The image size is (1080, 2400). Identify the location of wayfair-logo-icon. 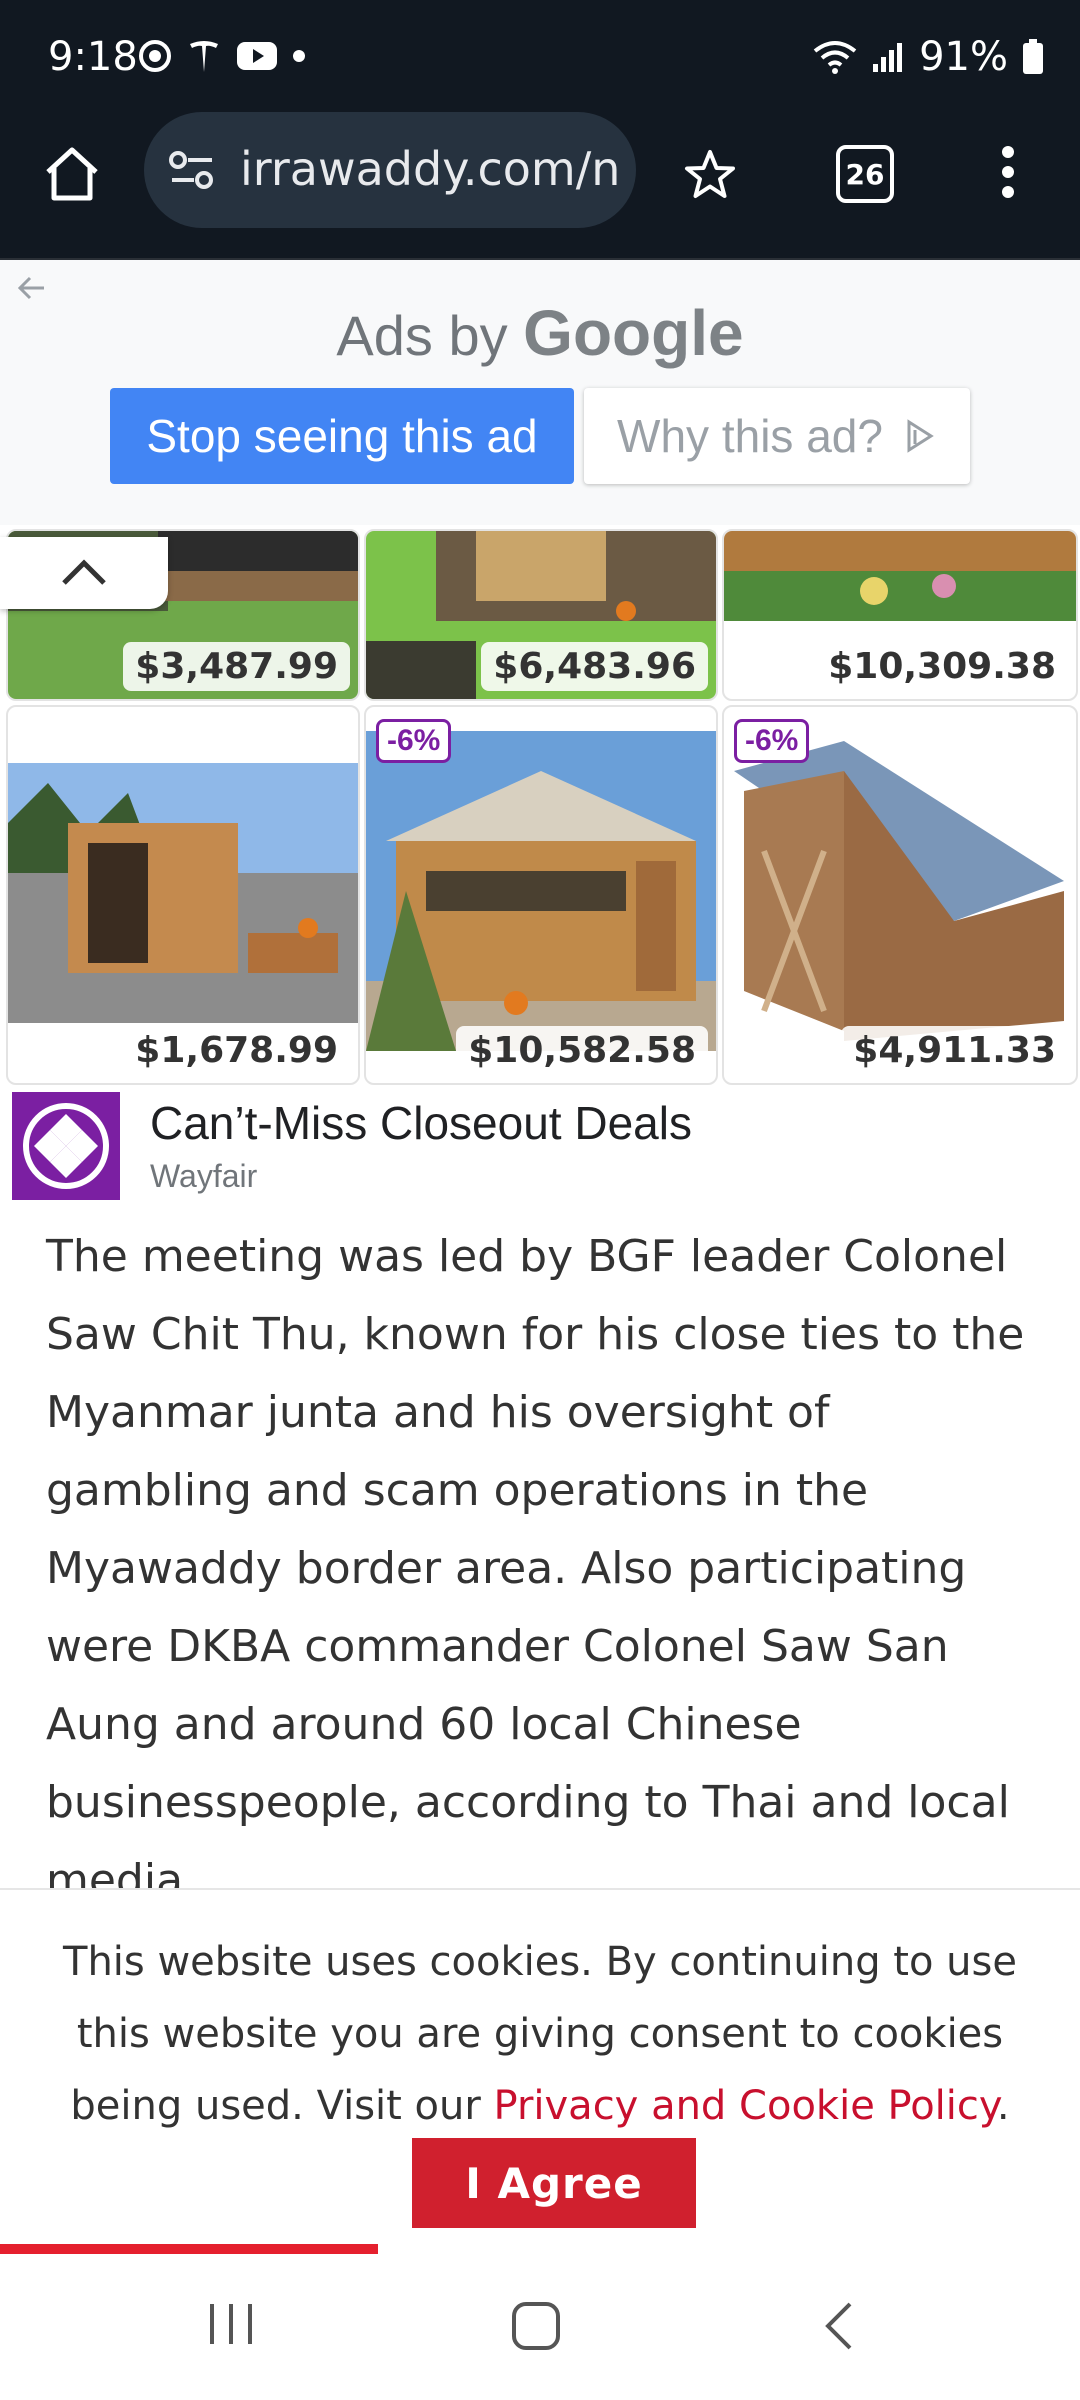
(66, 1146).